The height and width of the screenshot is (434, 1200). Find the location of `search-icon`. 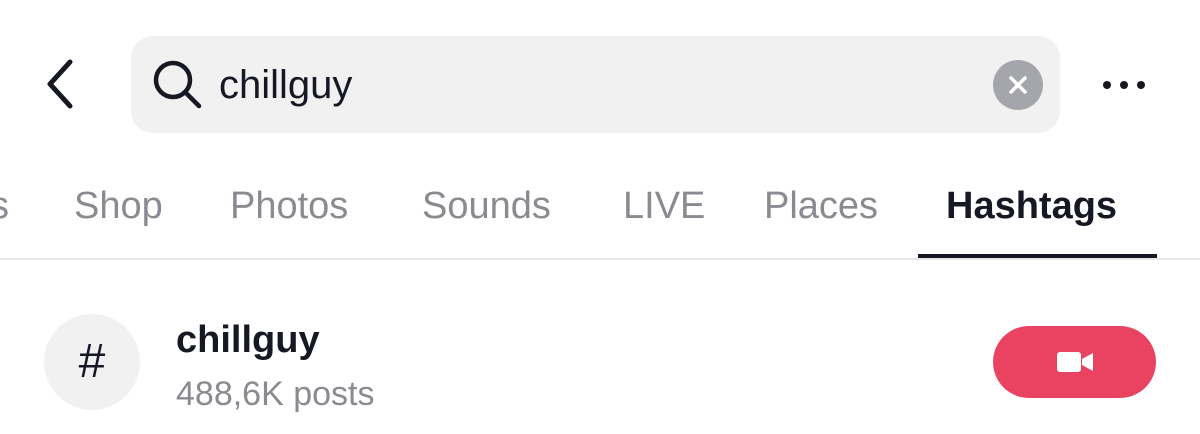

search-icon is located at coordinates (177, 84).